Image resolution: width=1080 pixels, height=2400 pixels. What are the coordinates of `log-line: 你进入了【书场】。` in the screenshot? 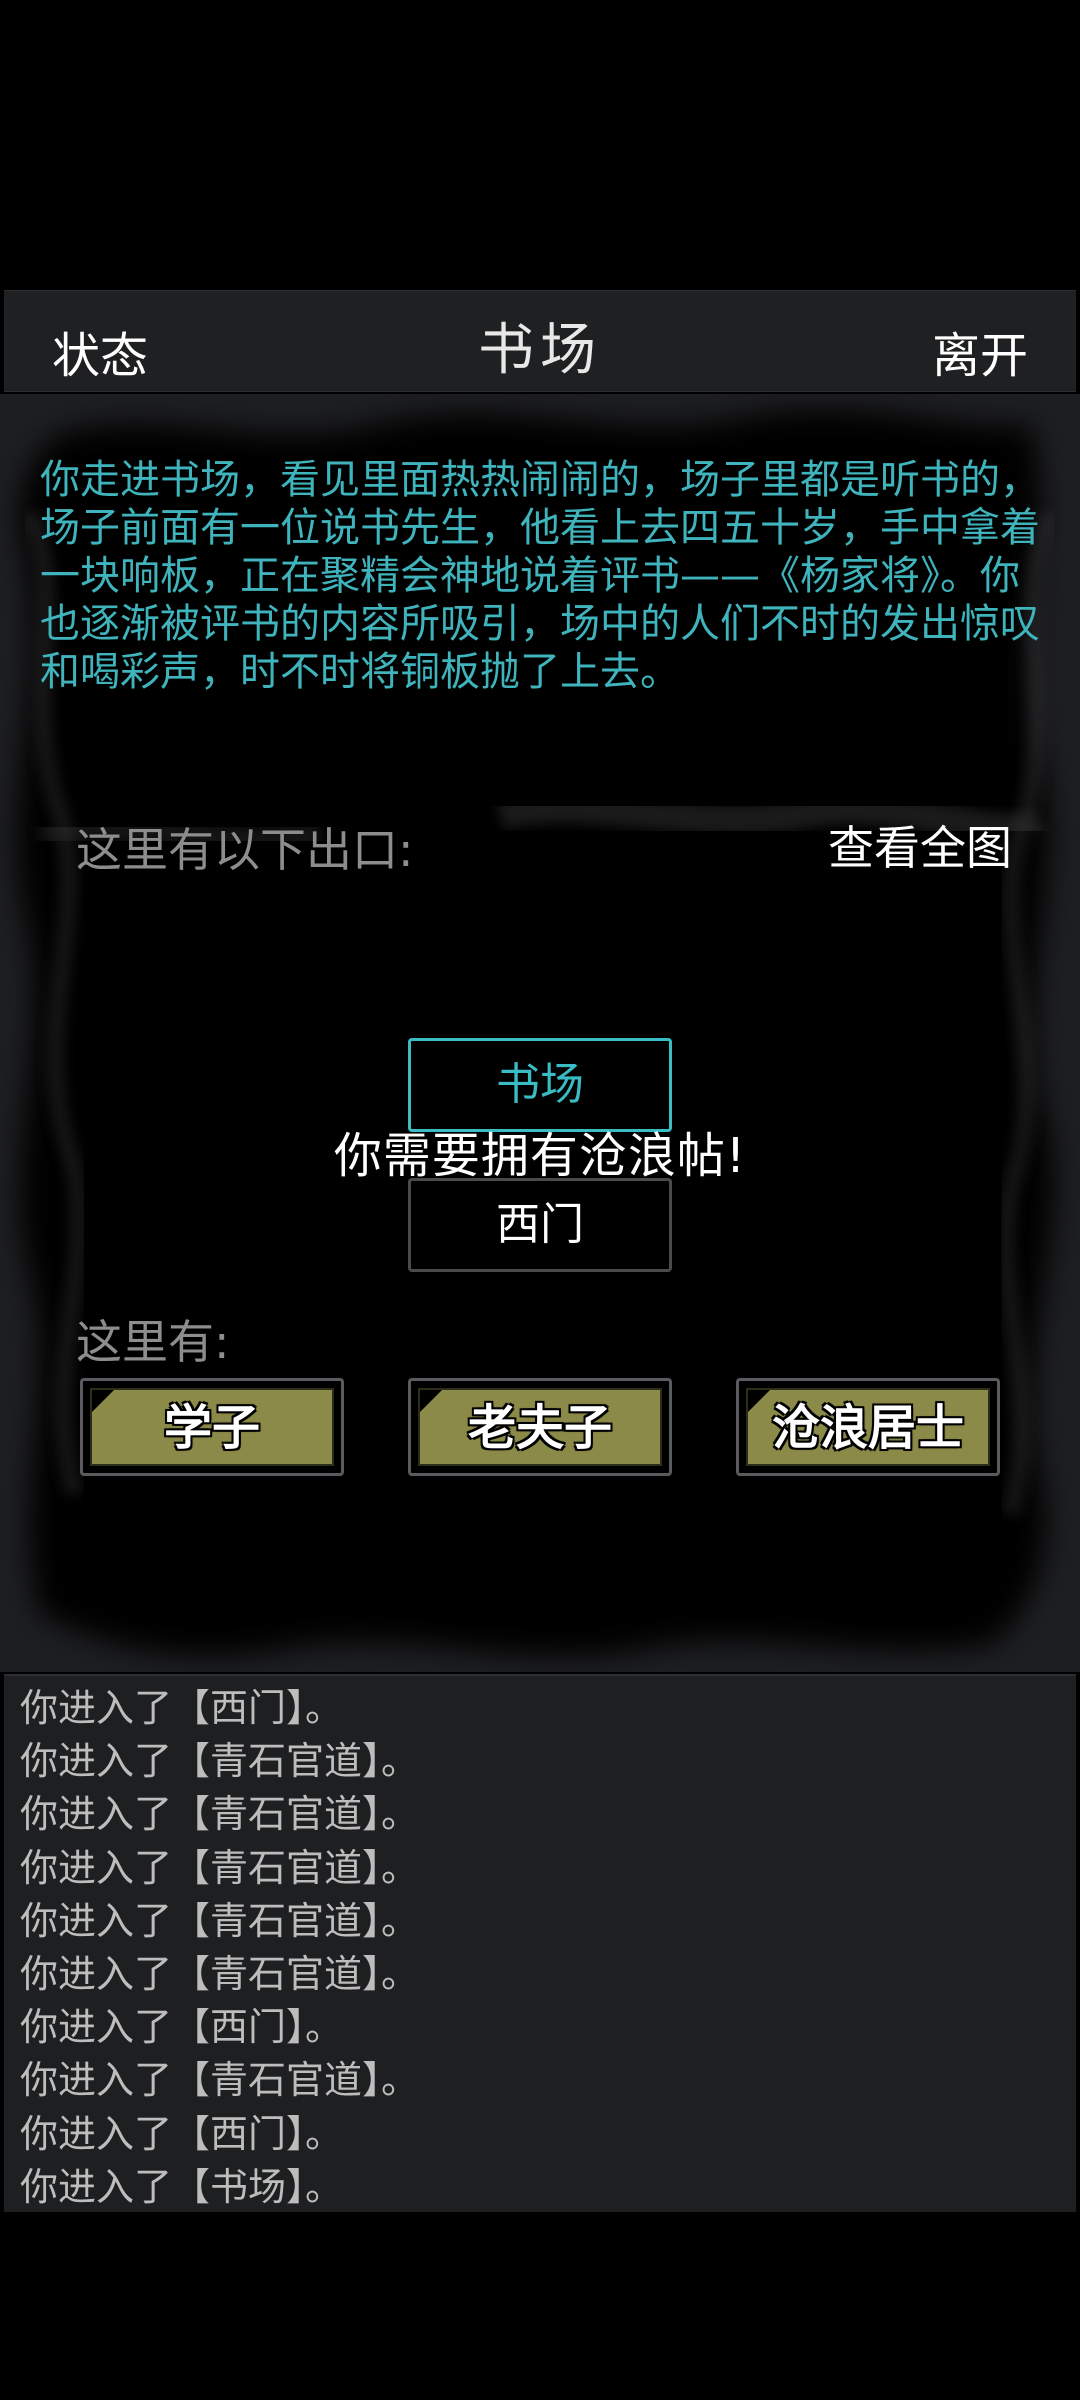 It's located at (182, 2186).